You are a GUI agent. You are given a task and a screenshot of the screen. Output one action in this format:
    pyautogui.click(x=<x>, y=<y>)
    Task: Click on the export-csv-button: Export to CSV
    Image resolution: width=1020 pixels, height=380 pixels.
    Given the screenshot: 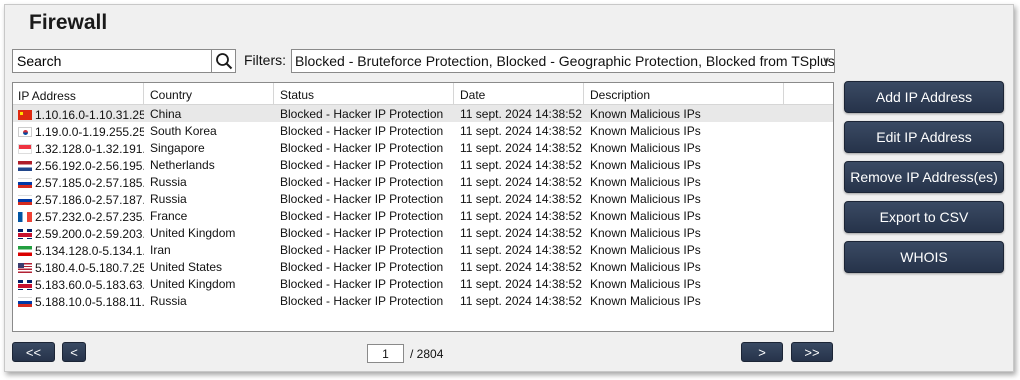 What is the action you would take?
    pyautogui.click(x=924, y=217)
    